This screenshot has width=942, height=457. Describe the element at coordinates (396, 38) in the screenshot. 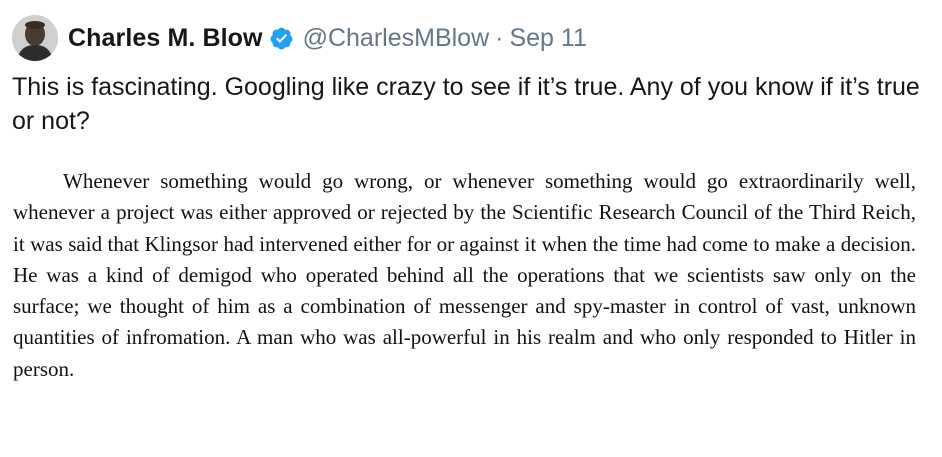

I see `author-handle: @CharlesMBlow` at that location.